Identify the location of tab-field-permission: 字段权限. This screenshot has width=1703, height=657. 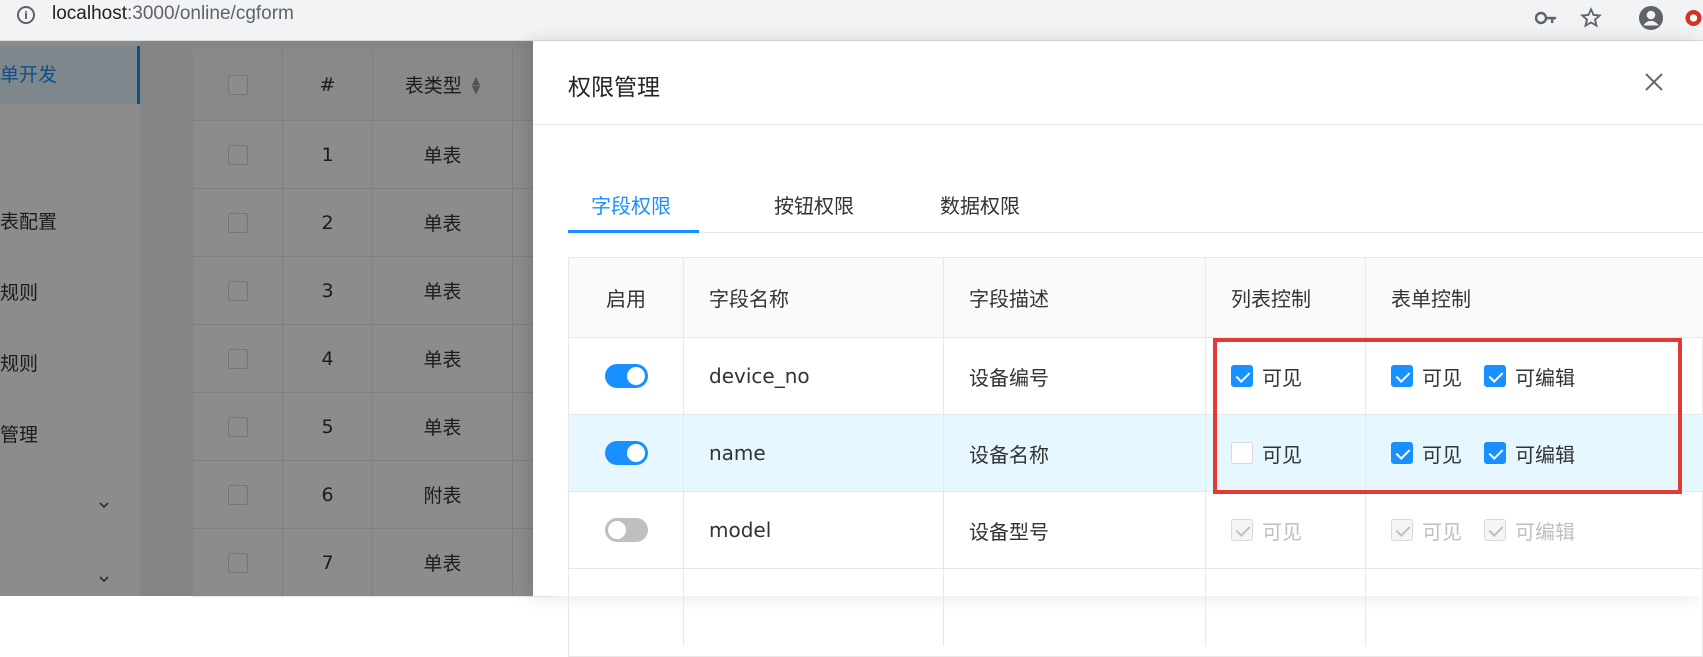
(631, 204).